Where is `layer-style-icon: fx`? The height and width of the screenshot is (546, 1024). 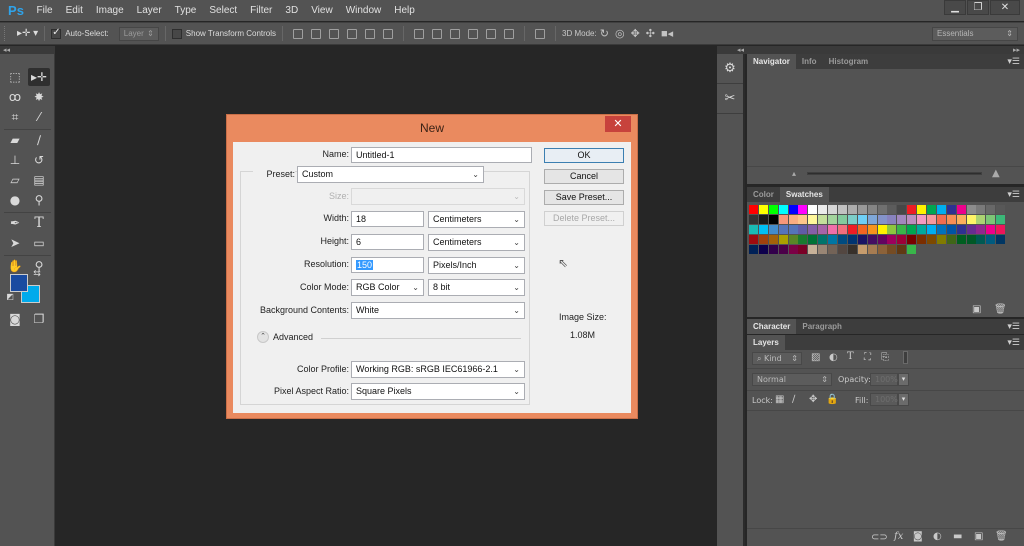 layer-style-icon: fx is located at coordinates (898, 536).